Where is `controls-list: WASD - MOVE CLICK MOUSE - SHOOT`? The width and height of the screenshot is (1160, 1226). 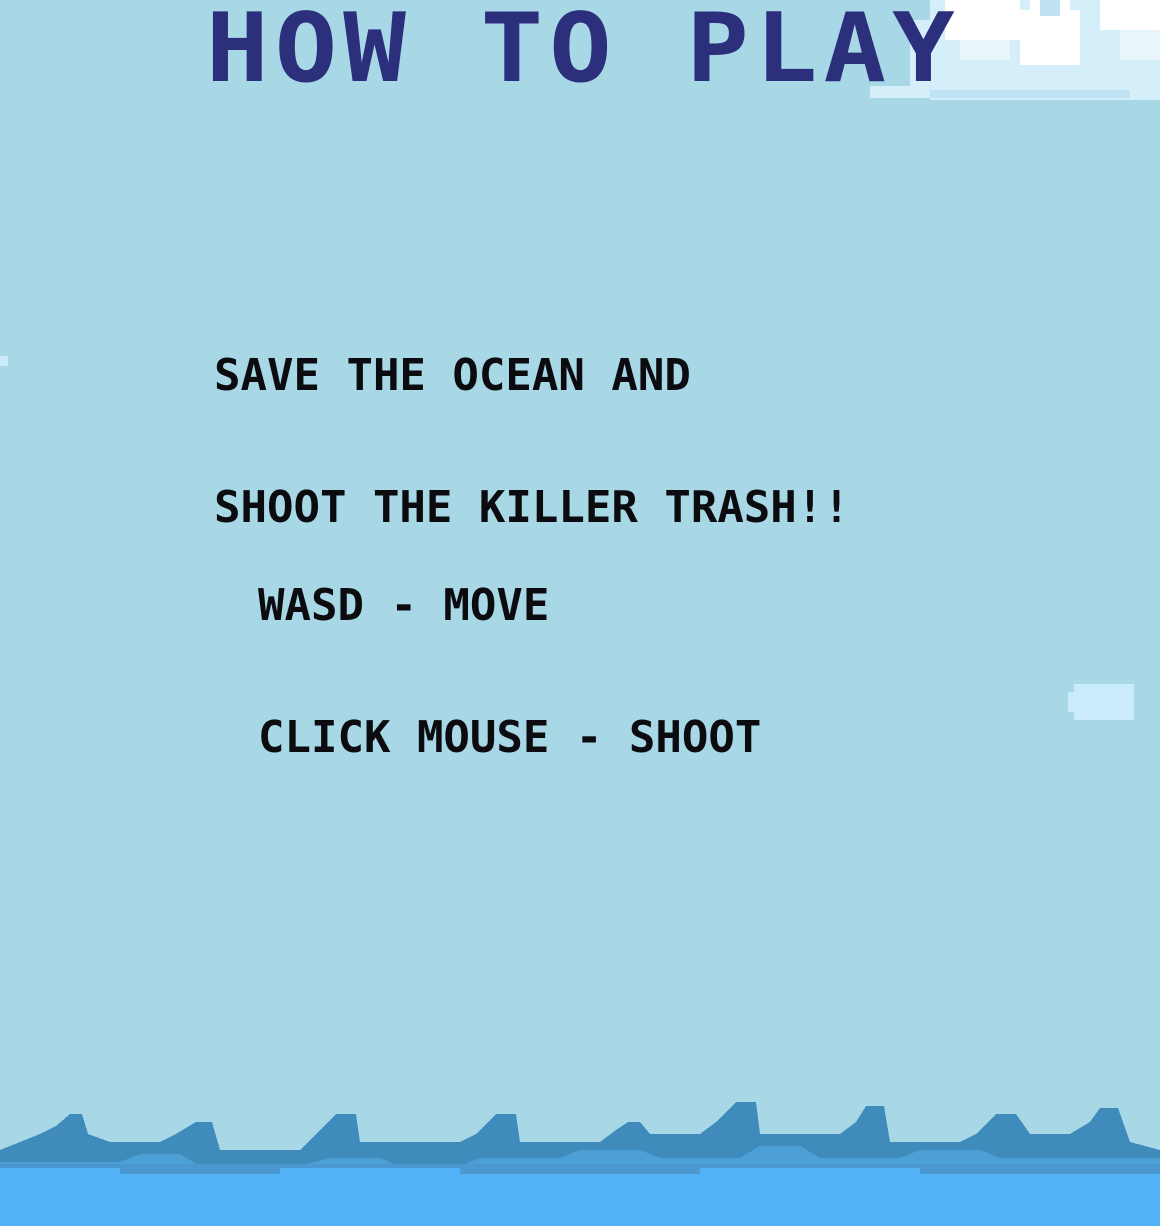 controls-list: WASD - MOVE CLICK MOUSE - SHOOT is located at coordinates (509, 672).